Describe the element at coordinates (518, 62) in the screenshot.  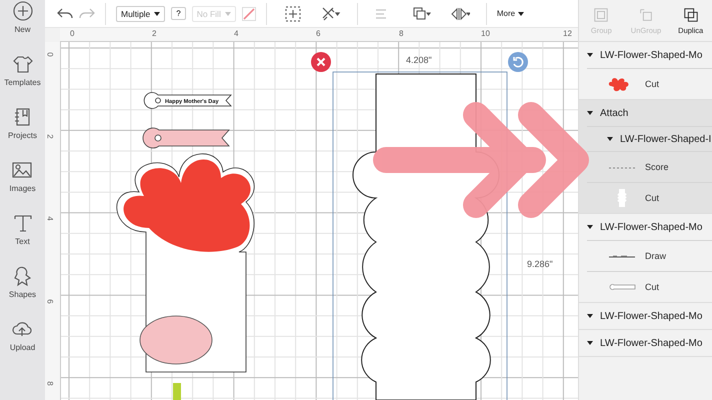
I see `rotate-handle` at that location.